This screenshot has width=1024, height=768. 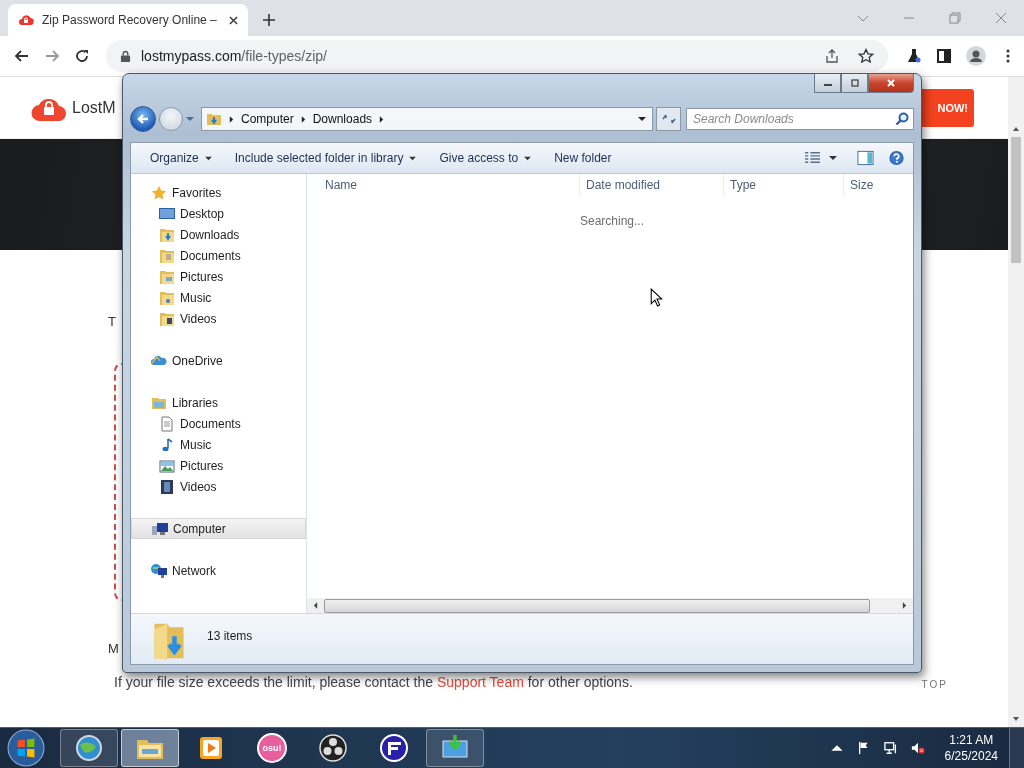 What do you see at coordinates (218, 234) in the screenshot?
I see `nav-item: Downloads` at bounding box center [218, 234].